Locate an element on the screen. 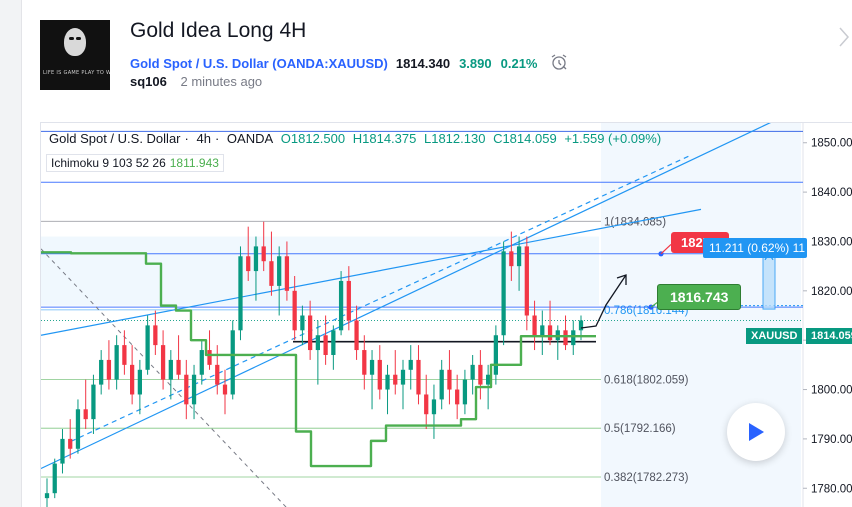 This screenshot has width=852, height=507. published-time: 2 minutes ago is located at coordinates (221, 81).